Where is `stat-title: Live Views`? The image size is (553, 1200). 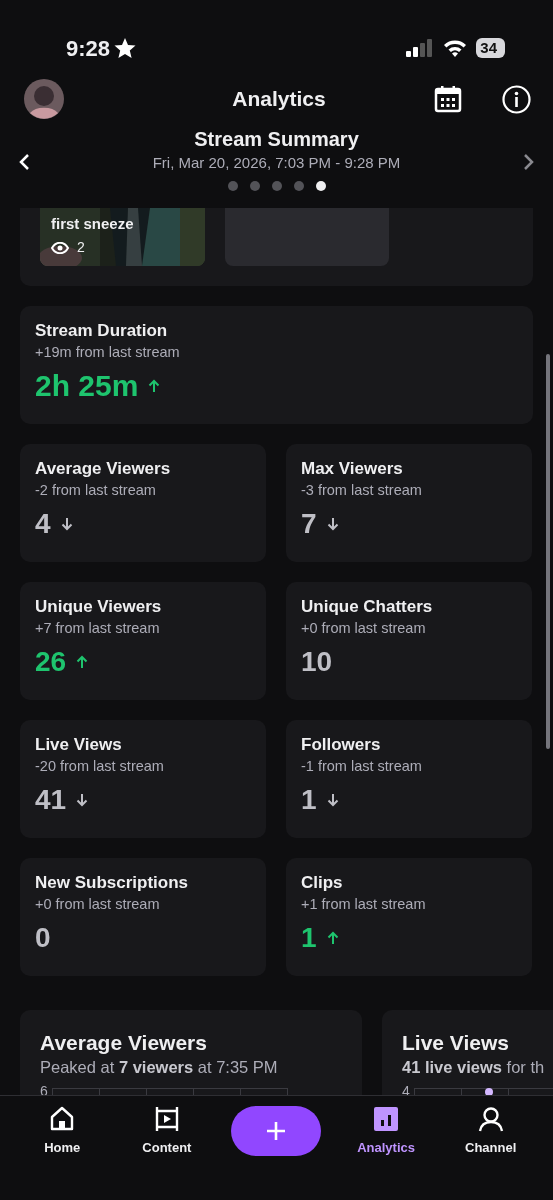 stat-title: Live Views is located at coordinates (79, 745).